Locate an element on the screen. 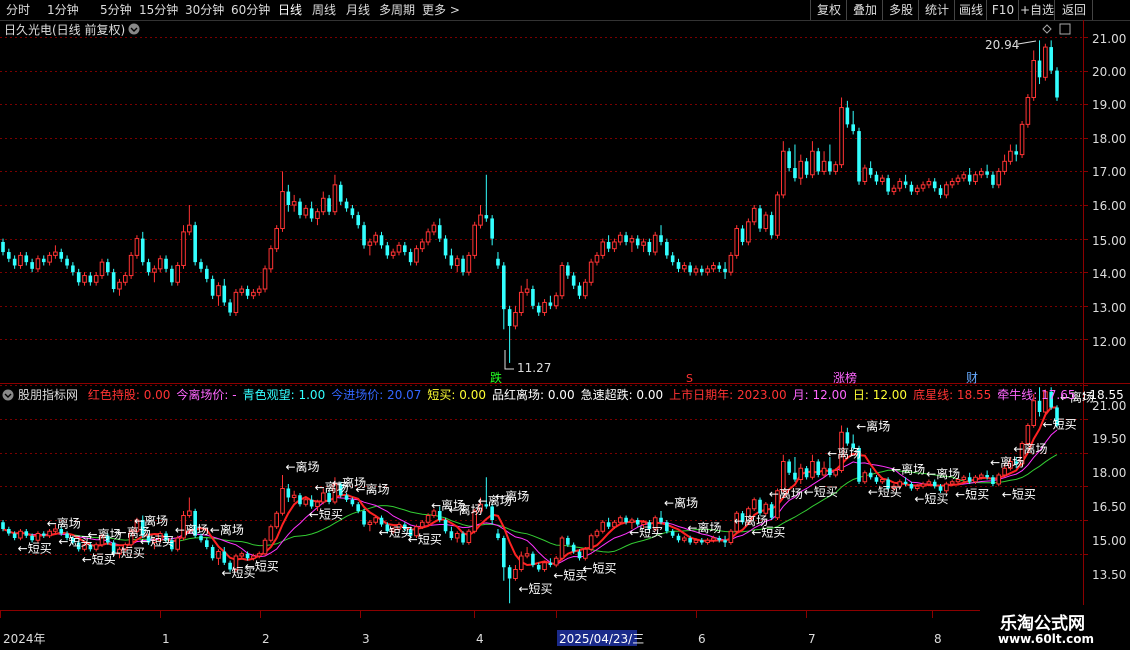 This screenshot has width=1130, height=650. drawing-button: 画线 is located at coordinates (970, 10).